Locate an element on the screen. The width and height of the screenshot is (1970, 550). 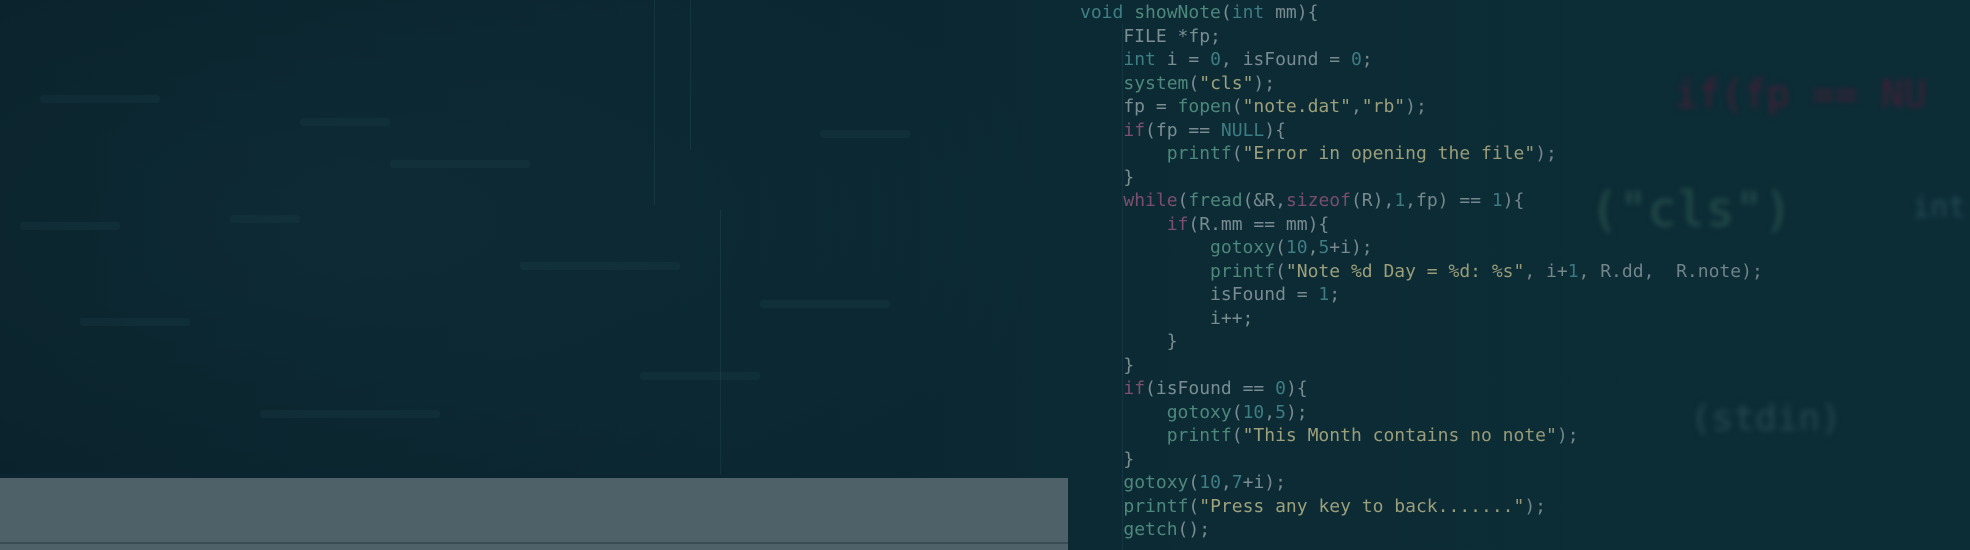
code-token: getch is located at coordinates (1150, 529).